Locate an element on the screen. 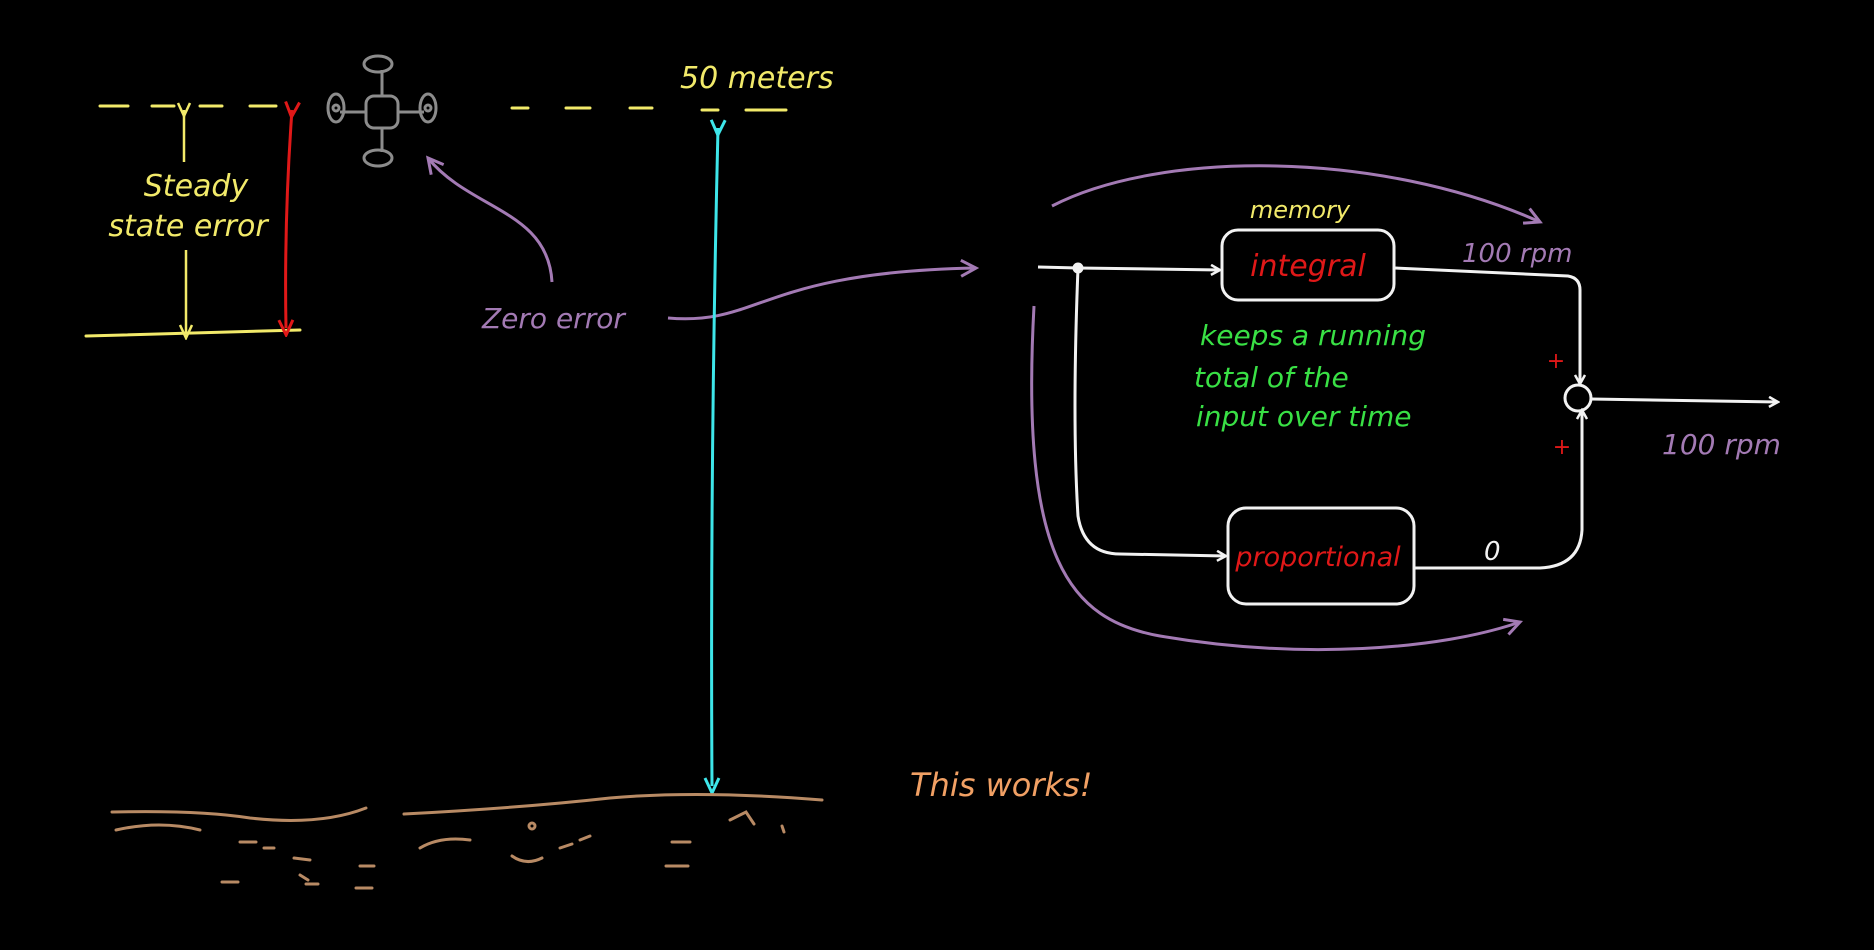 This screenshot has width=1874, height=950. steady-state-error-arrow is located at coordinates (289, 219).